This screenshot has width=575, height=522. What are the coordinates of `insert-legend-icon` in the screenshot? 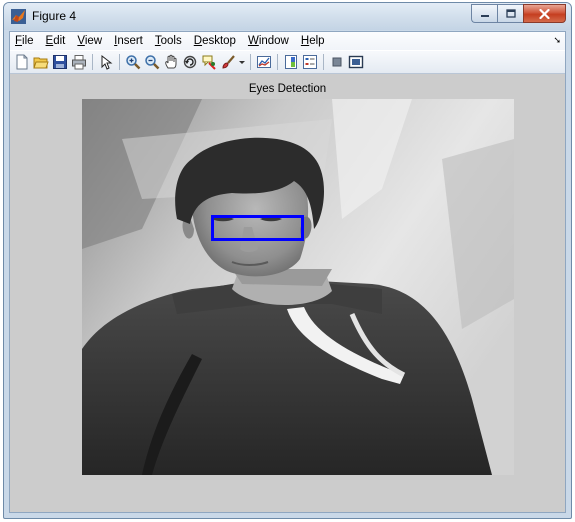 It's located at (310, 62).